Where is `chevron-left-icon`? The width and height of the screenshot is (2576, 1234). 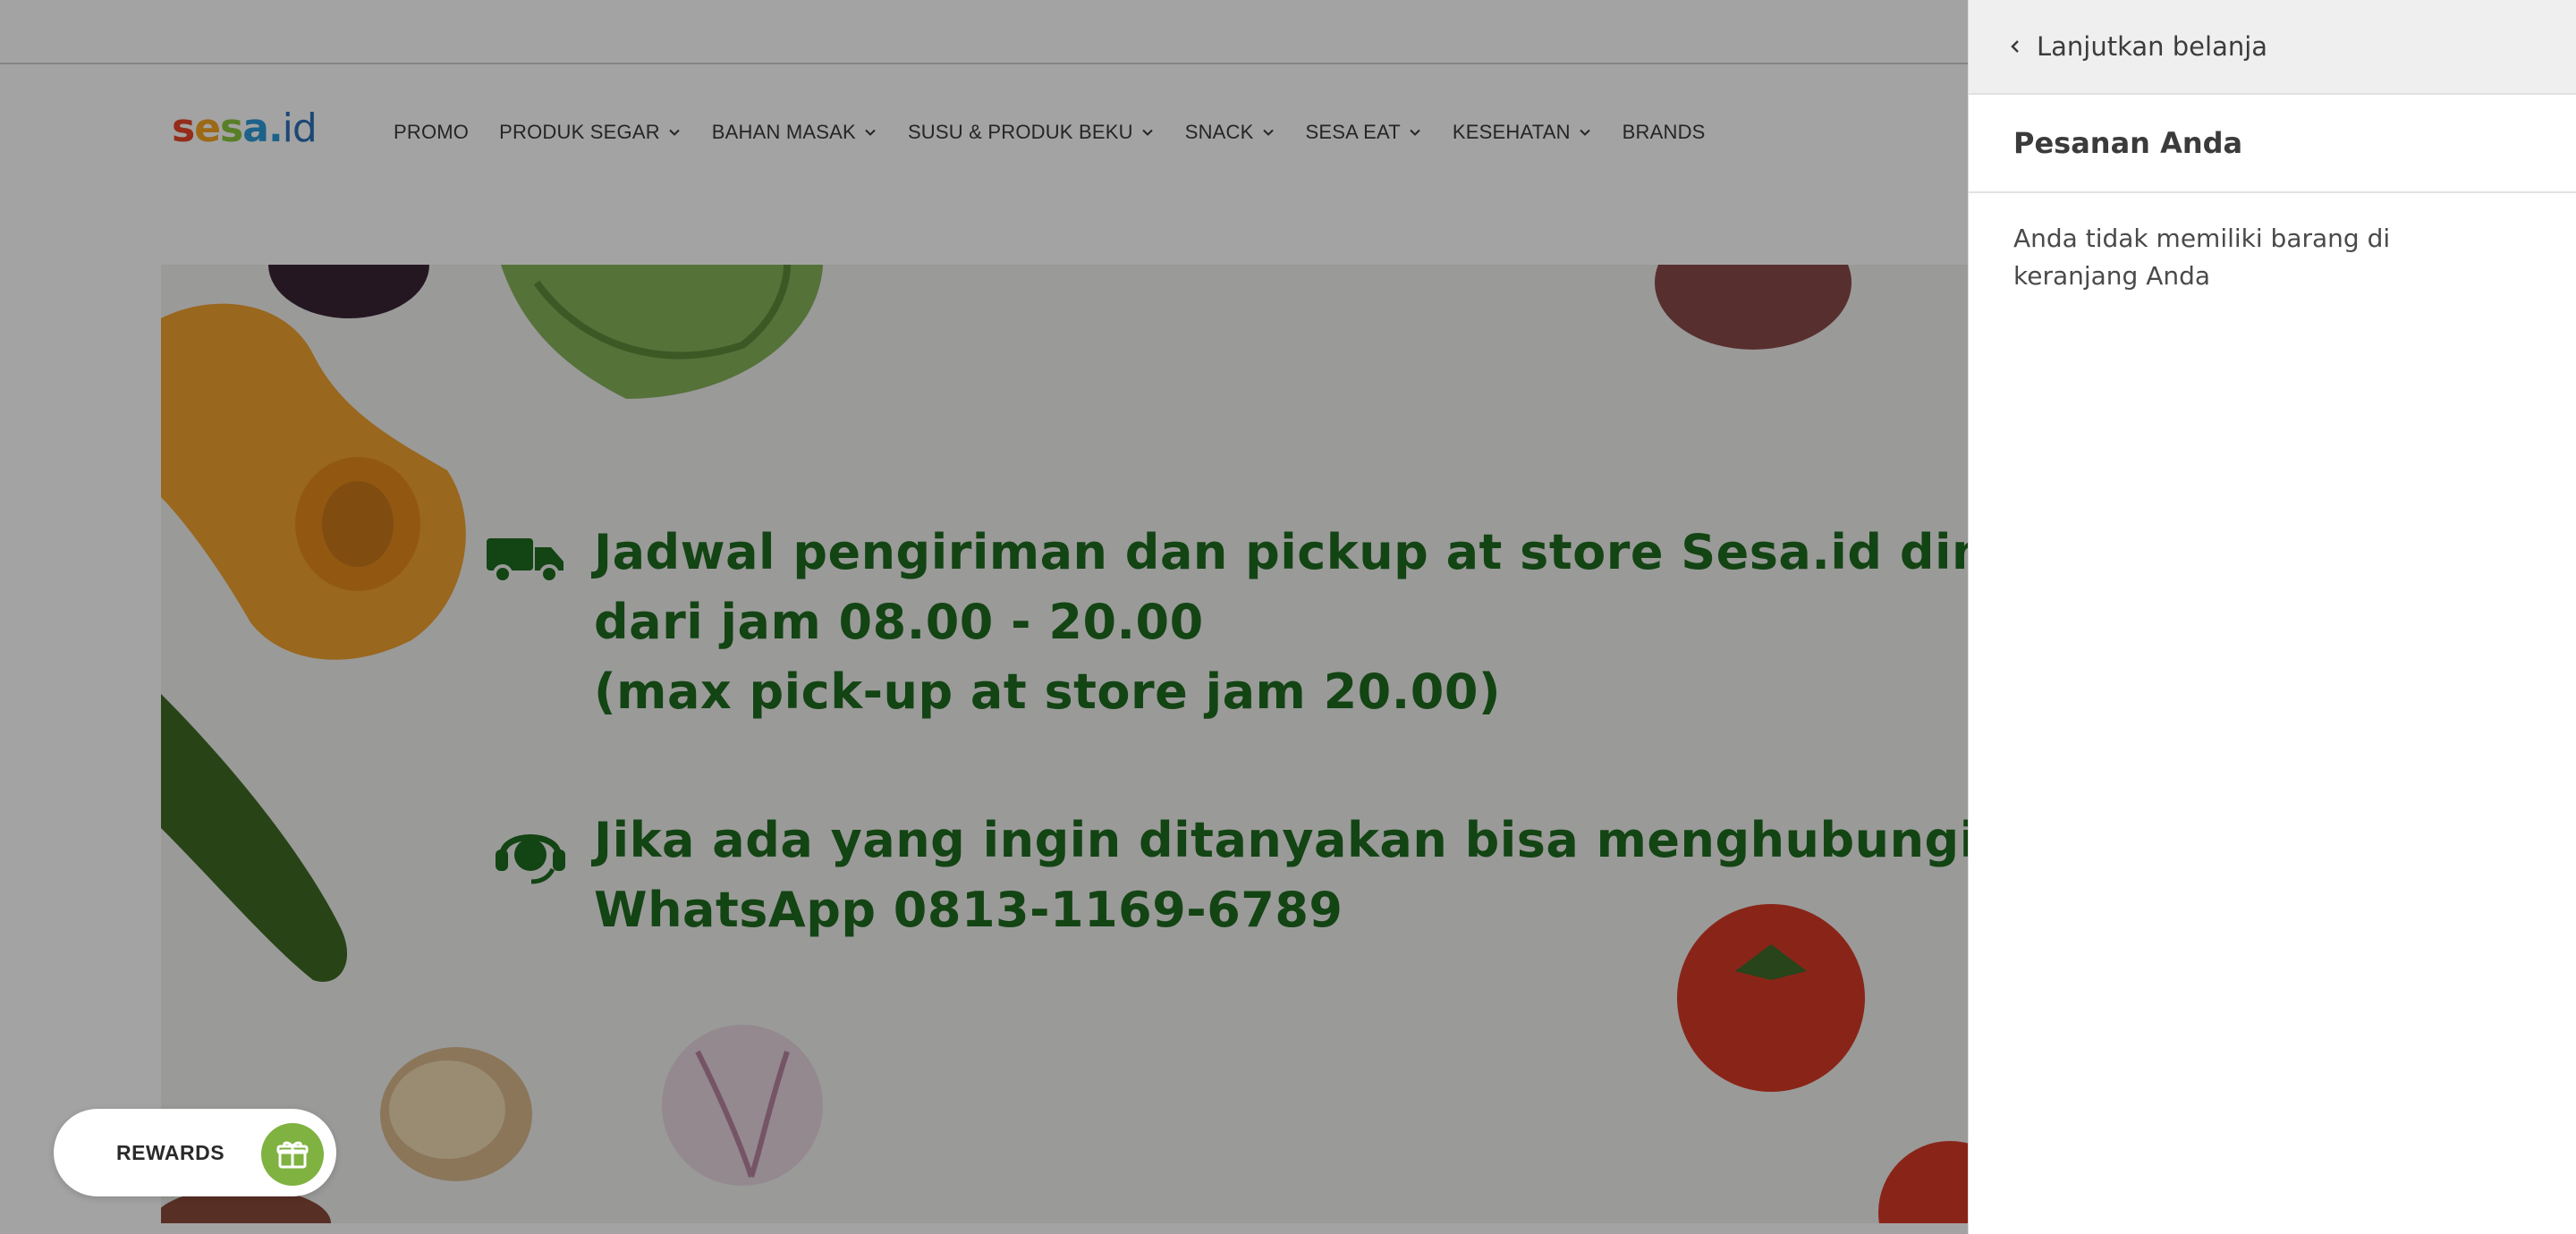
chevron-left-icon is located at coordinates (2015, 46).